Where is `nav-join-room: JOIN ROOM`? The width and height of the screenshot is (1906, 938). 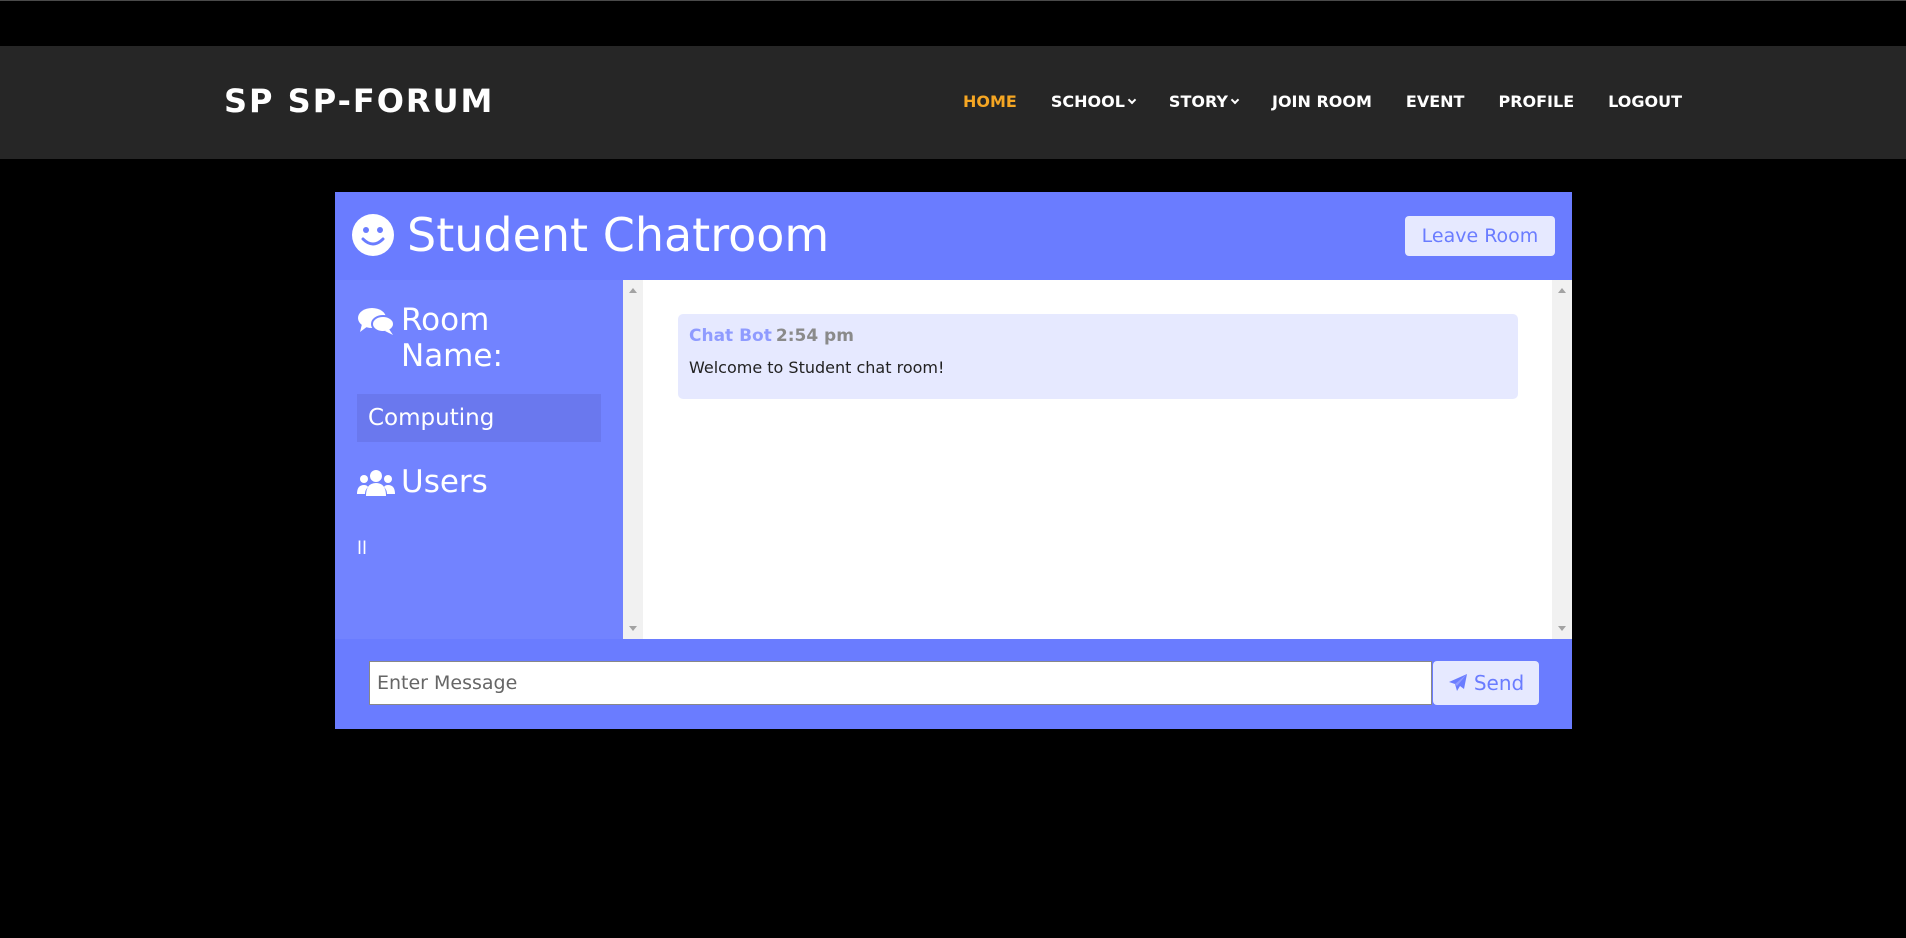 nav-join-room: JOIN ROOM is located at coordinates (1322, 101).